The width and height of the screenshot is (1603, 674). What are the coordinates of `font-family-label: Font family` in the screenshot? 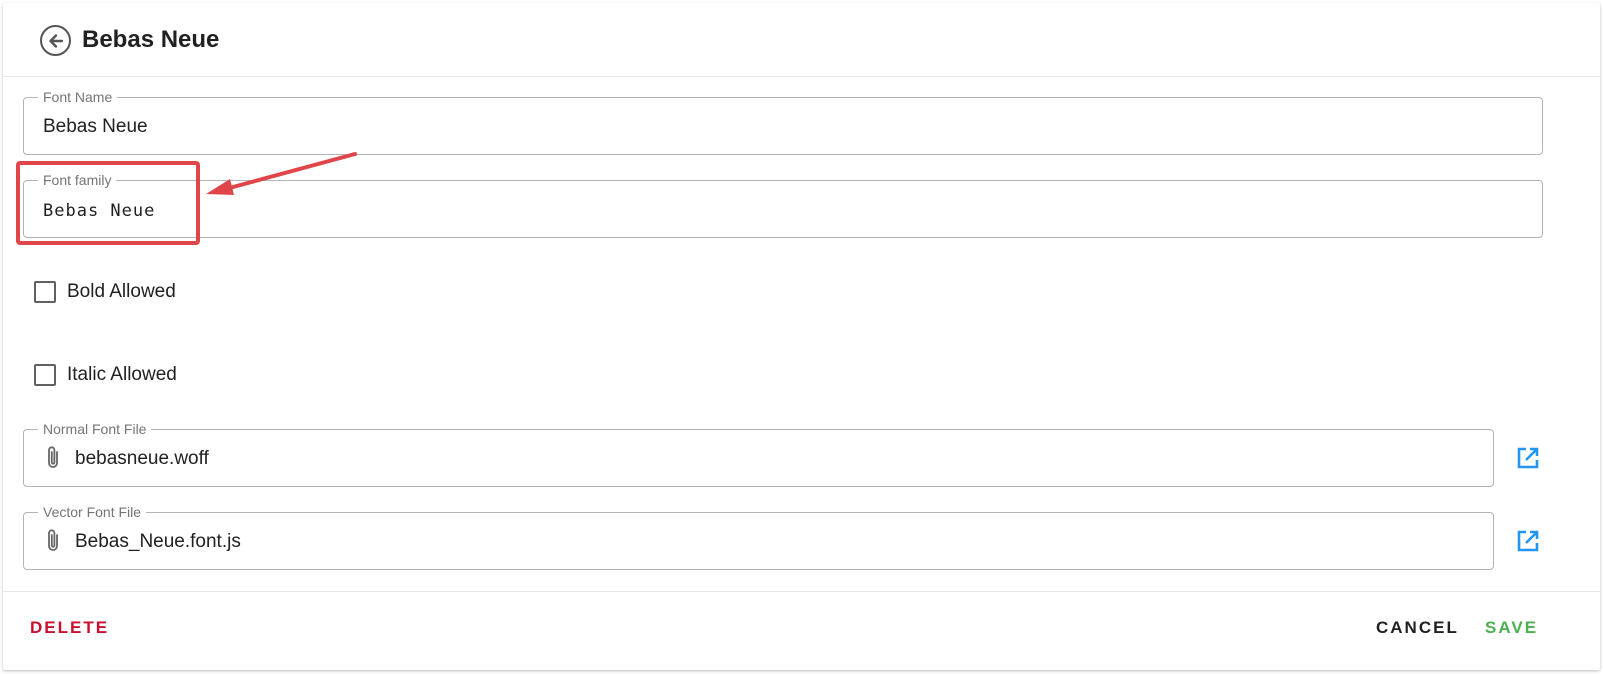 It's located at (77, 180).